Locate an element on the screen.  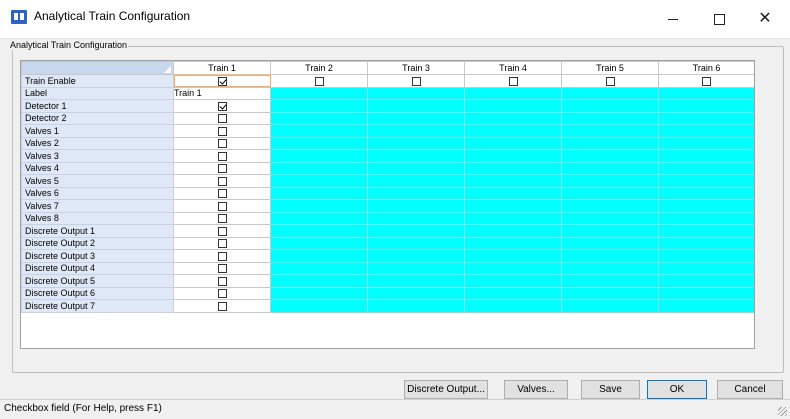
valves-6-train-5-disabled-cell is located at coordinates (610, 193).